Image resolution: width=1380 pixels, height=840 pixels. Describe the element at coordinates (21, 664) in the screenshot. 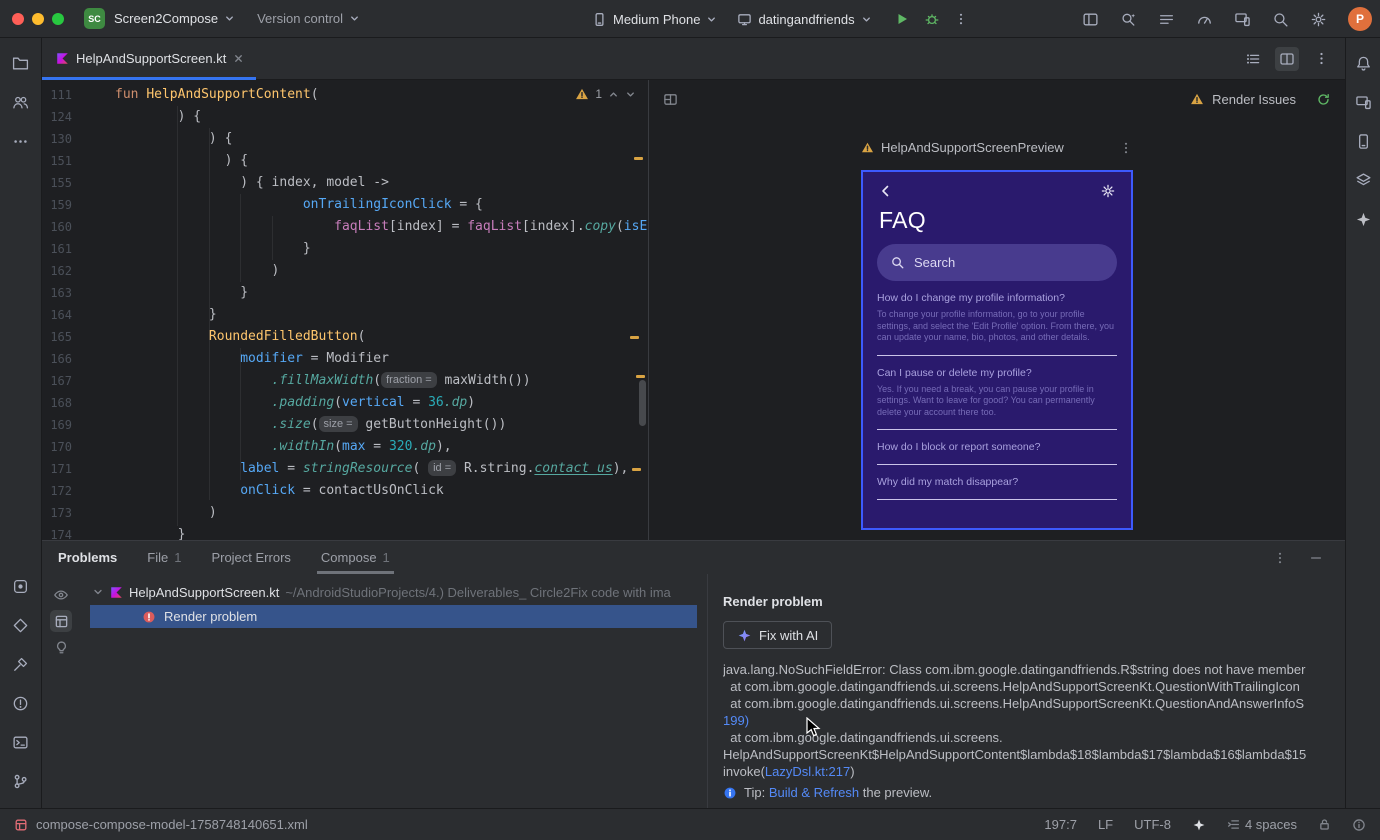

I see `build-tool-button` at that location.